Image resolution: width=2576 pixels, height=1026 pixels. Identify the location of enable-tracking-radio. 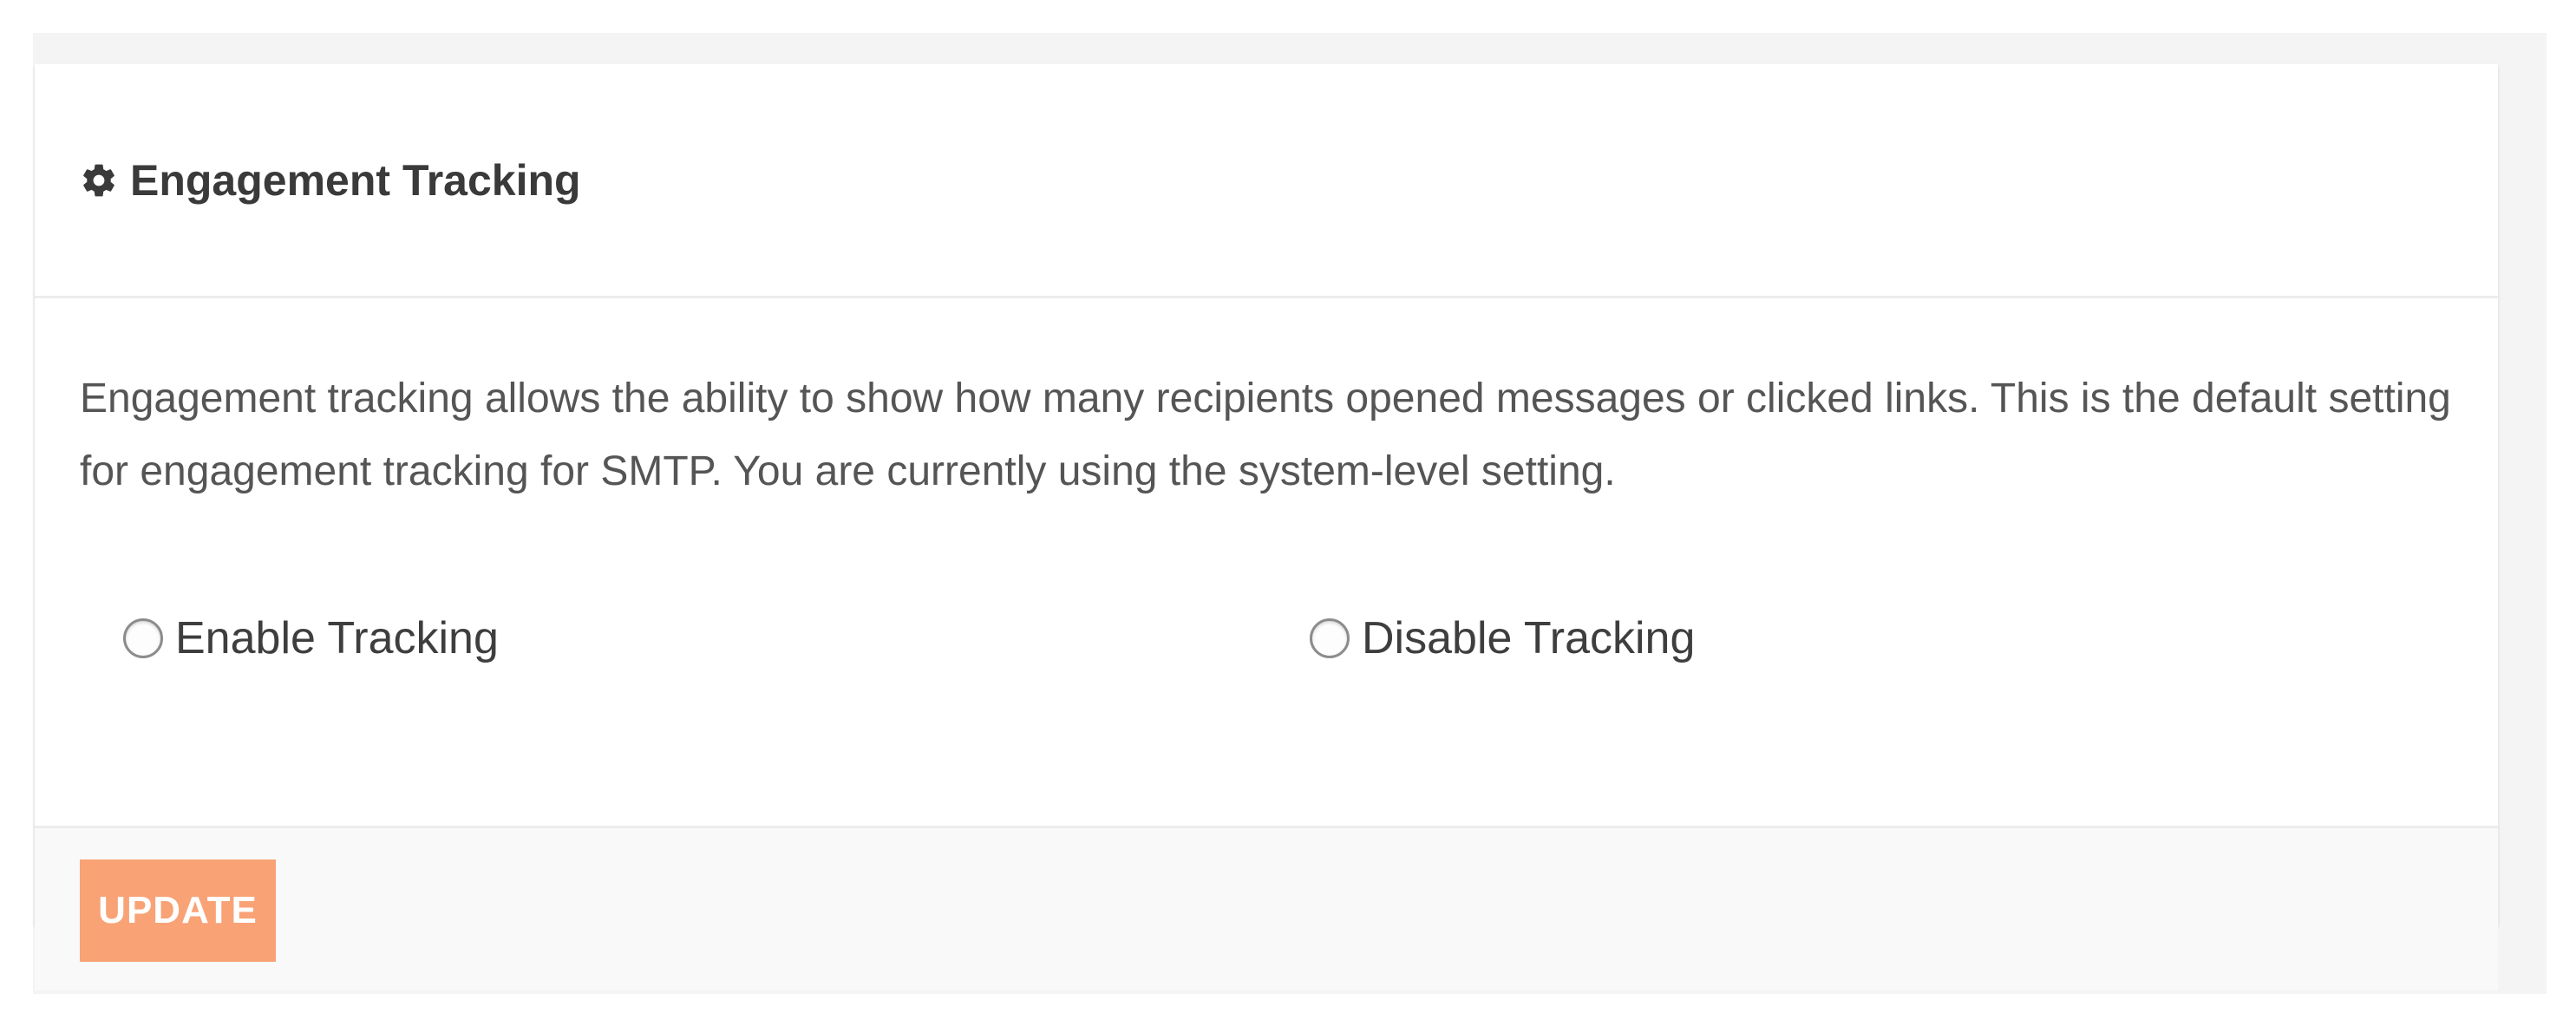
(143, 638).